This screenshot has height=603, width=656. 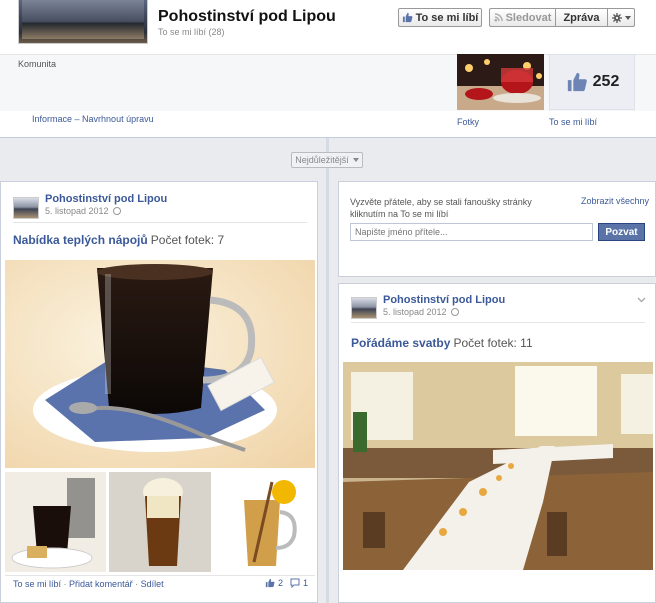 What do you see at coordinates (247, 17) in the screenshot?
I see `page-title: Pohostinství pod Lipou` at bounding box center [247, 17].